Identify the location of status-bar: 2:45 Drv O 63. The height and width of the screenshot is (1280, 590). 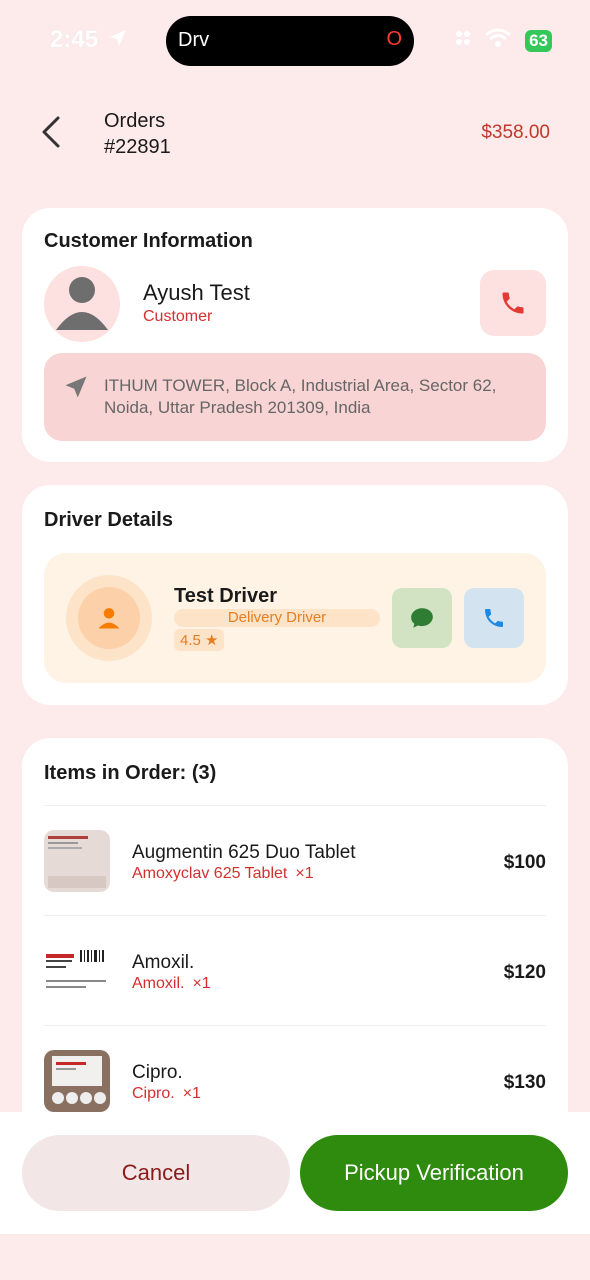
(295, 42).